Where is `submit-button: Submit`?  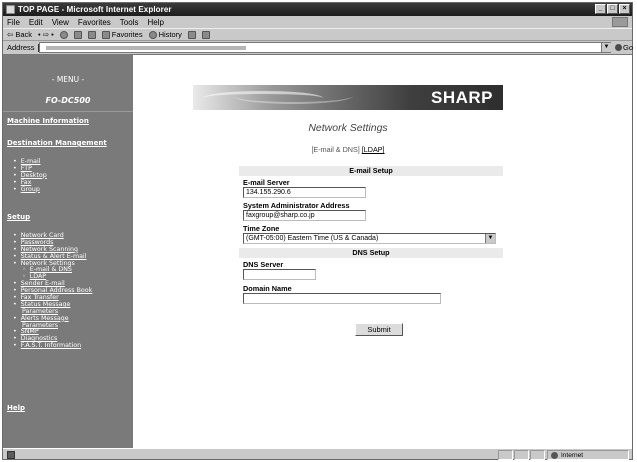
submit-button: Submit is located at coordinates (379, 329).